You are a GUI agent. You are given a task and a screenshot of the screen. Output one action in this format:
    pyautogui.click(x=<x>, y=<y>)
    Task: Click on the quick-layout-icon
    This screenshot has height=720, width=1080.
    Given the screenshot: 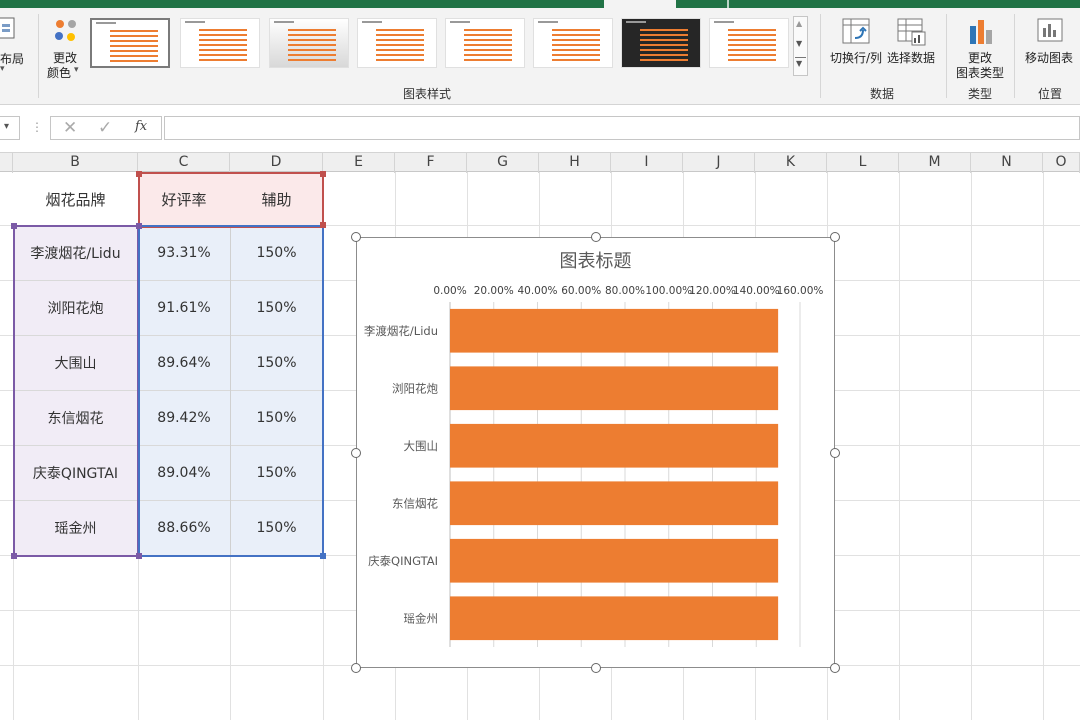 What is the action you would take?
    pyautogui.click(x=9, y=29)
    